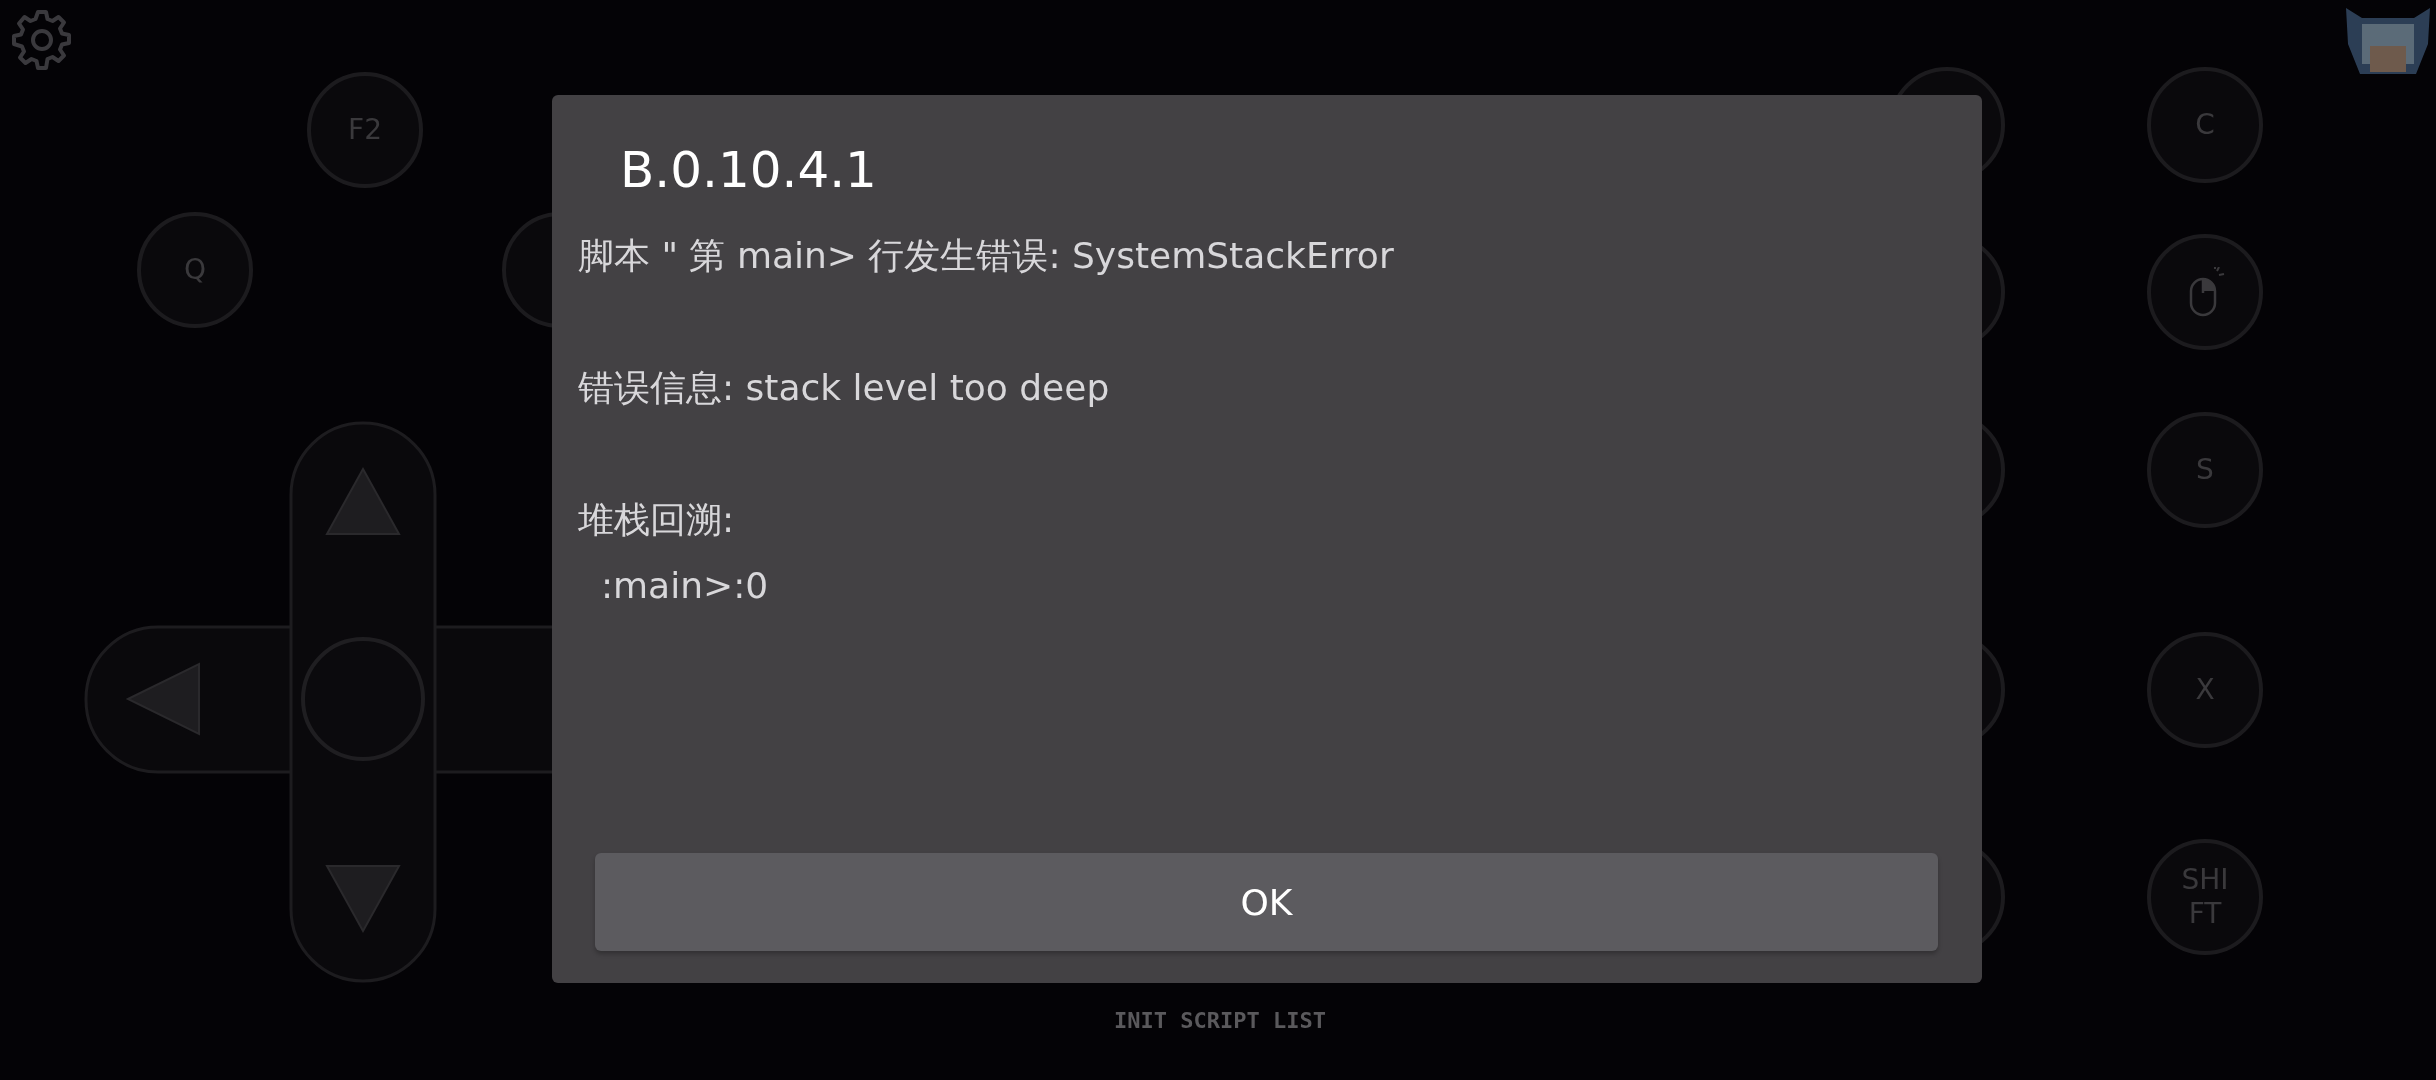  I want to click on message-text: 脚本 " 第 main> 行发生错误: SystemStackError, so click(986, 256).